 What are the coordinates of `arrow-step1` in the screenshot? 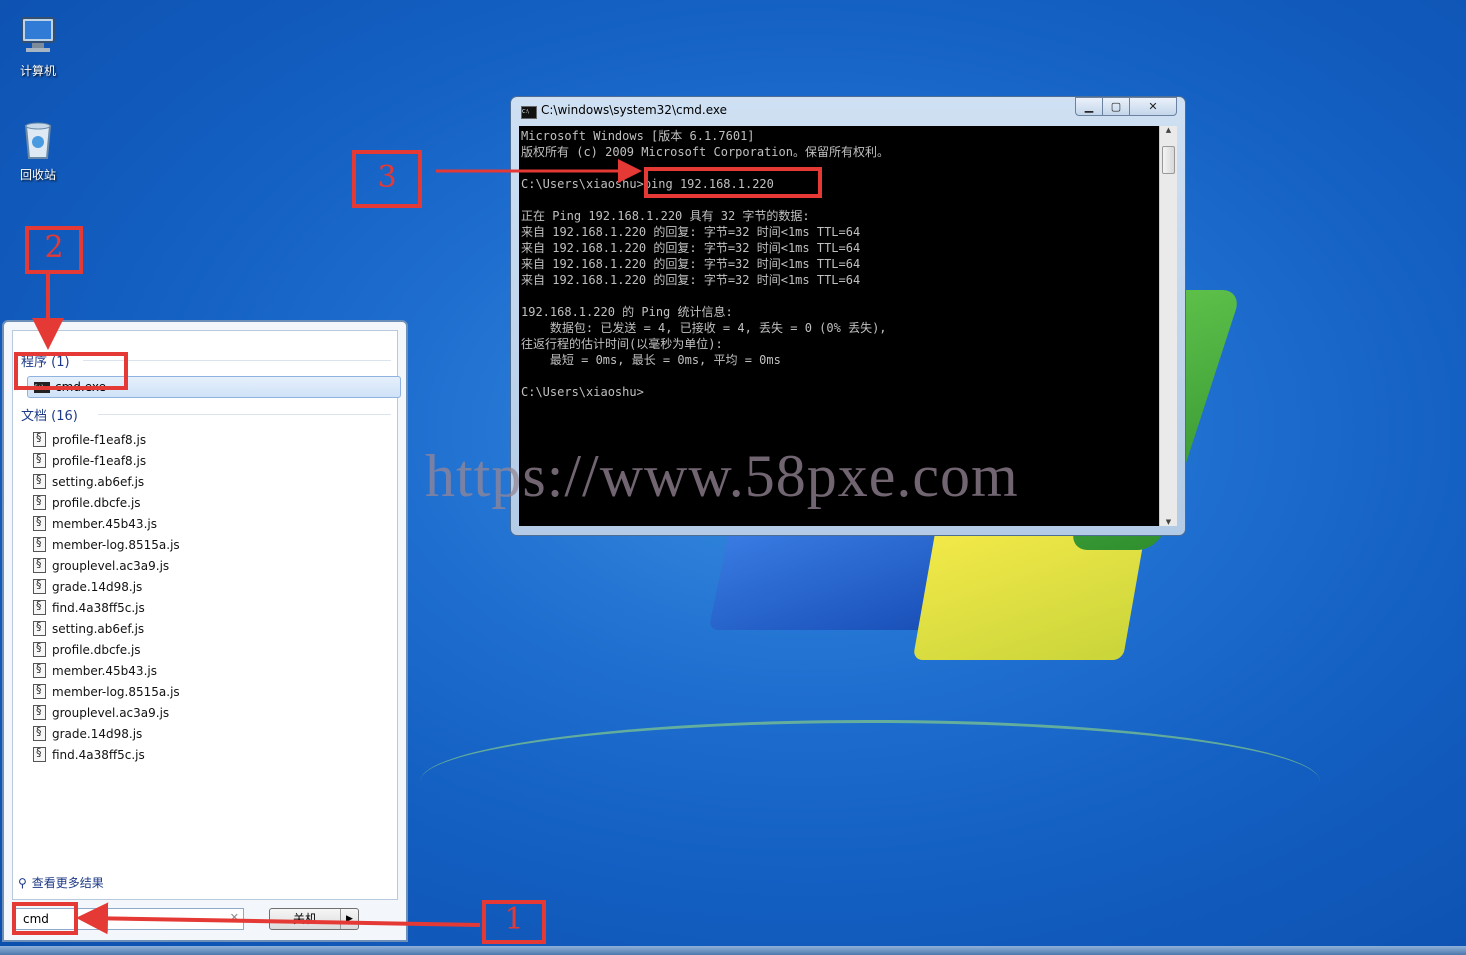 It's located at (278, 918).